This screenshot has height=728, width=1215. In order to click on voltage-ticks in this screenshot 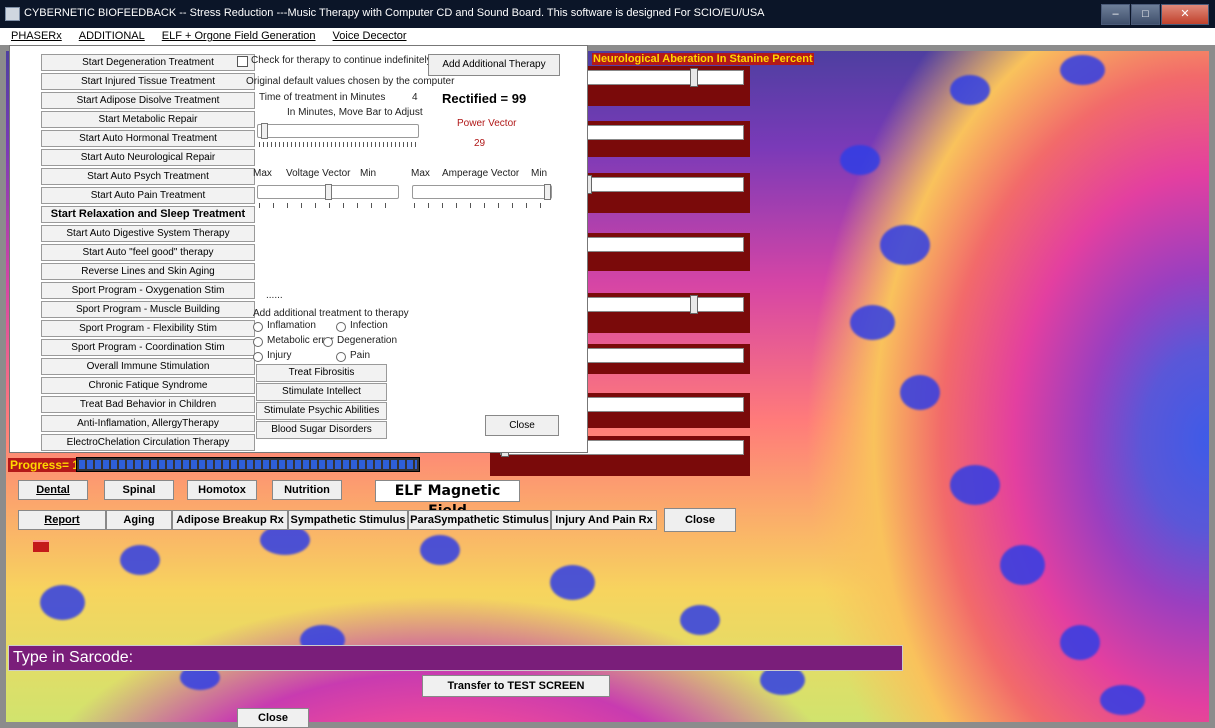, I will do `click(328, 205)`.